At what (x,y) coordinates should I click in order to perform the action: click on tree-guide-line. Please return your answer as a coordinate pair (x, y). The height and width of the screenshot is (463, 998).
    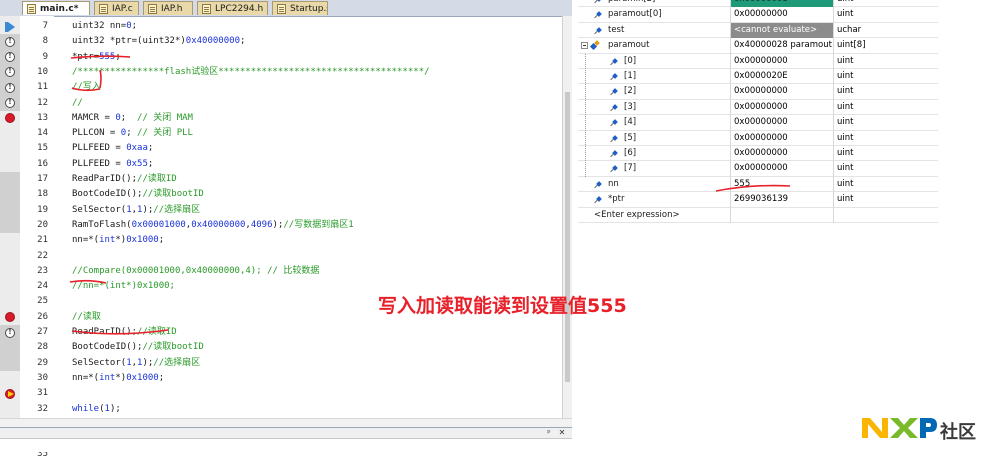
    Looking at the image, I should click on (585, 115).